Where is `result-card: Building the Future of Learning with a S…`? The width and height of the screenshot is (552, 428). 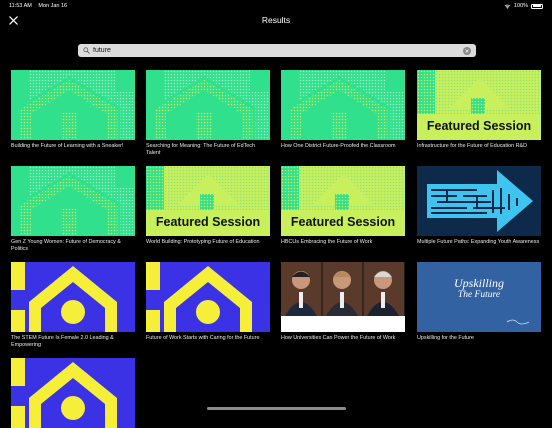 result-card: Building the Future of Learning with a S… is located at coordinates (73, 110).